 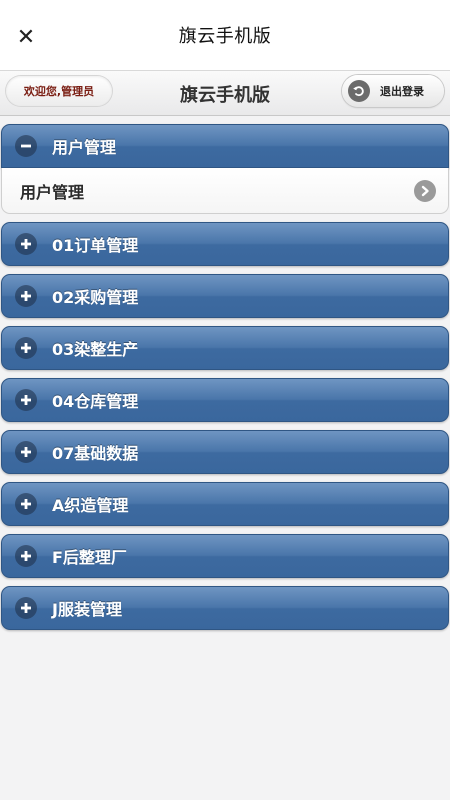 What do you see at coordinates (225, 93) in the screenshot?
I see `app-header: 欢迎您,管理员 旗云手机版 退出登录` at bounding box center [225, 93].